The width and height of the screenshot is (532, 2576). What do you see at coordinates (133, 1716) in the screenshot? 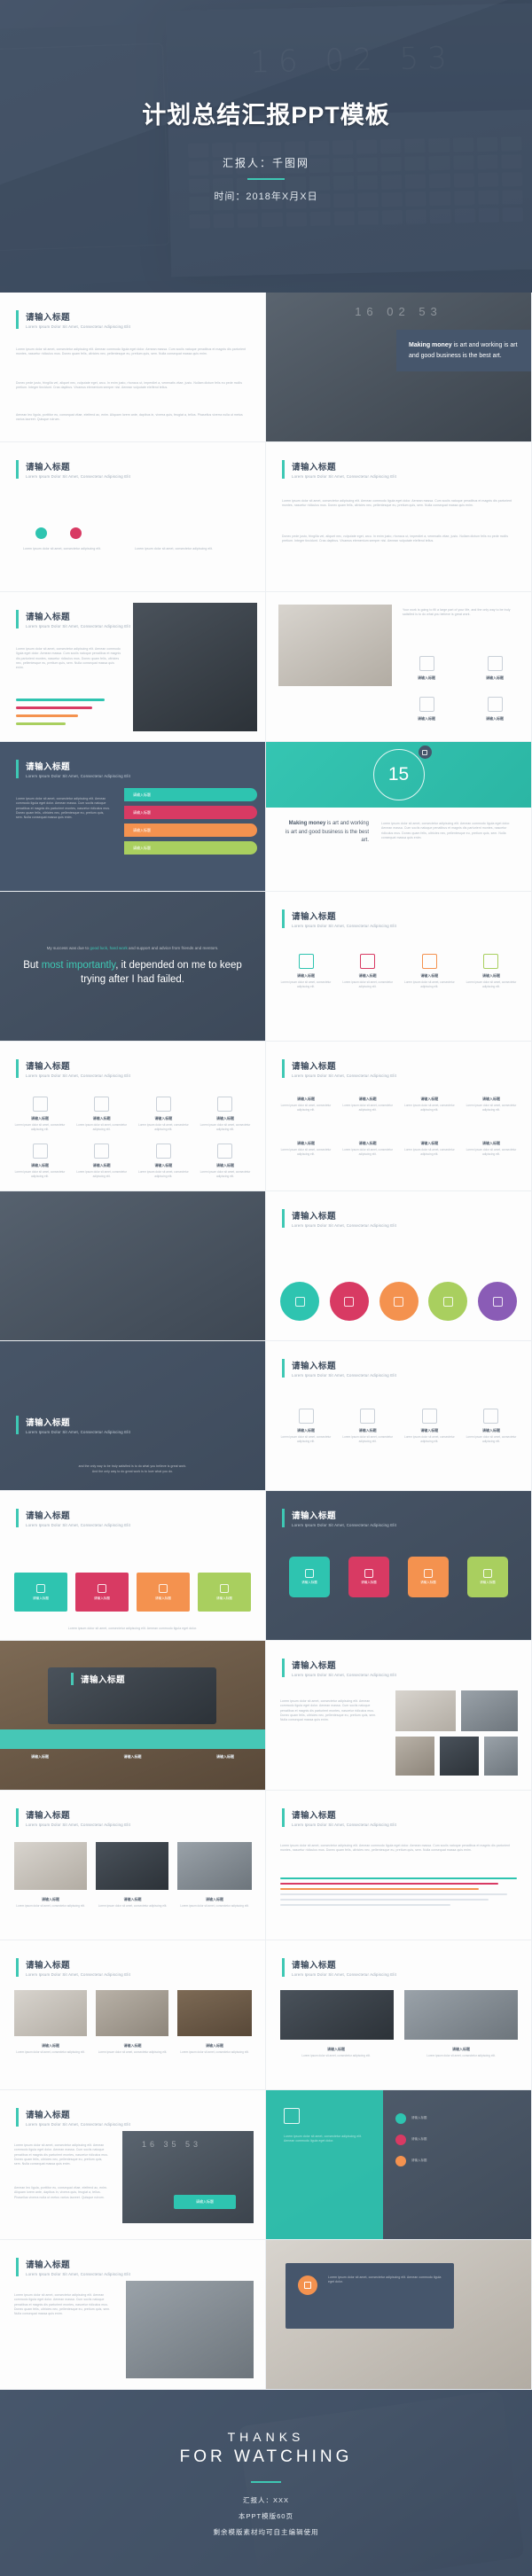
I see `slide-thumb: 请输入标题 请输入标题 请输入标题 请输入标题` at bounding box center [133, 1716].